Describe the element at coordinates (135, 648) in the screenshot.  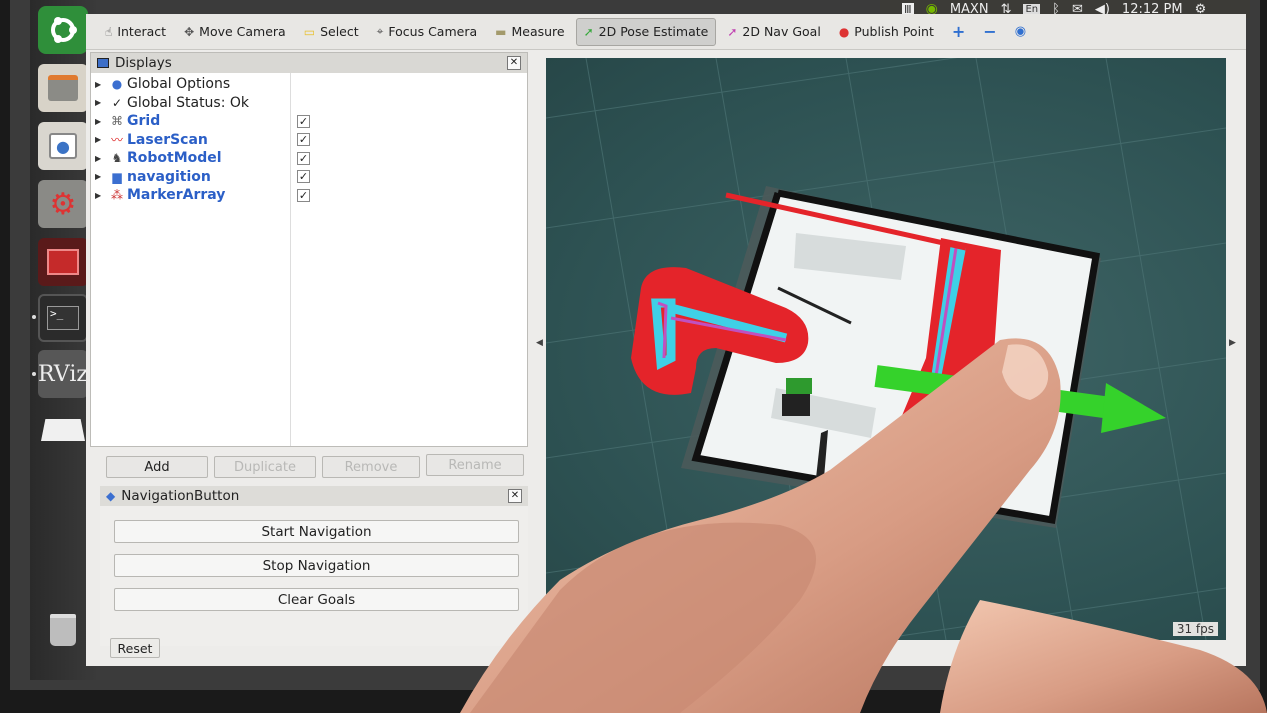
I see `reset-button: Reset` at that location.